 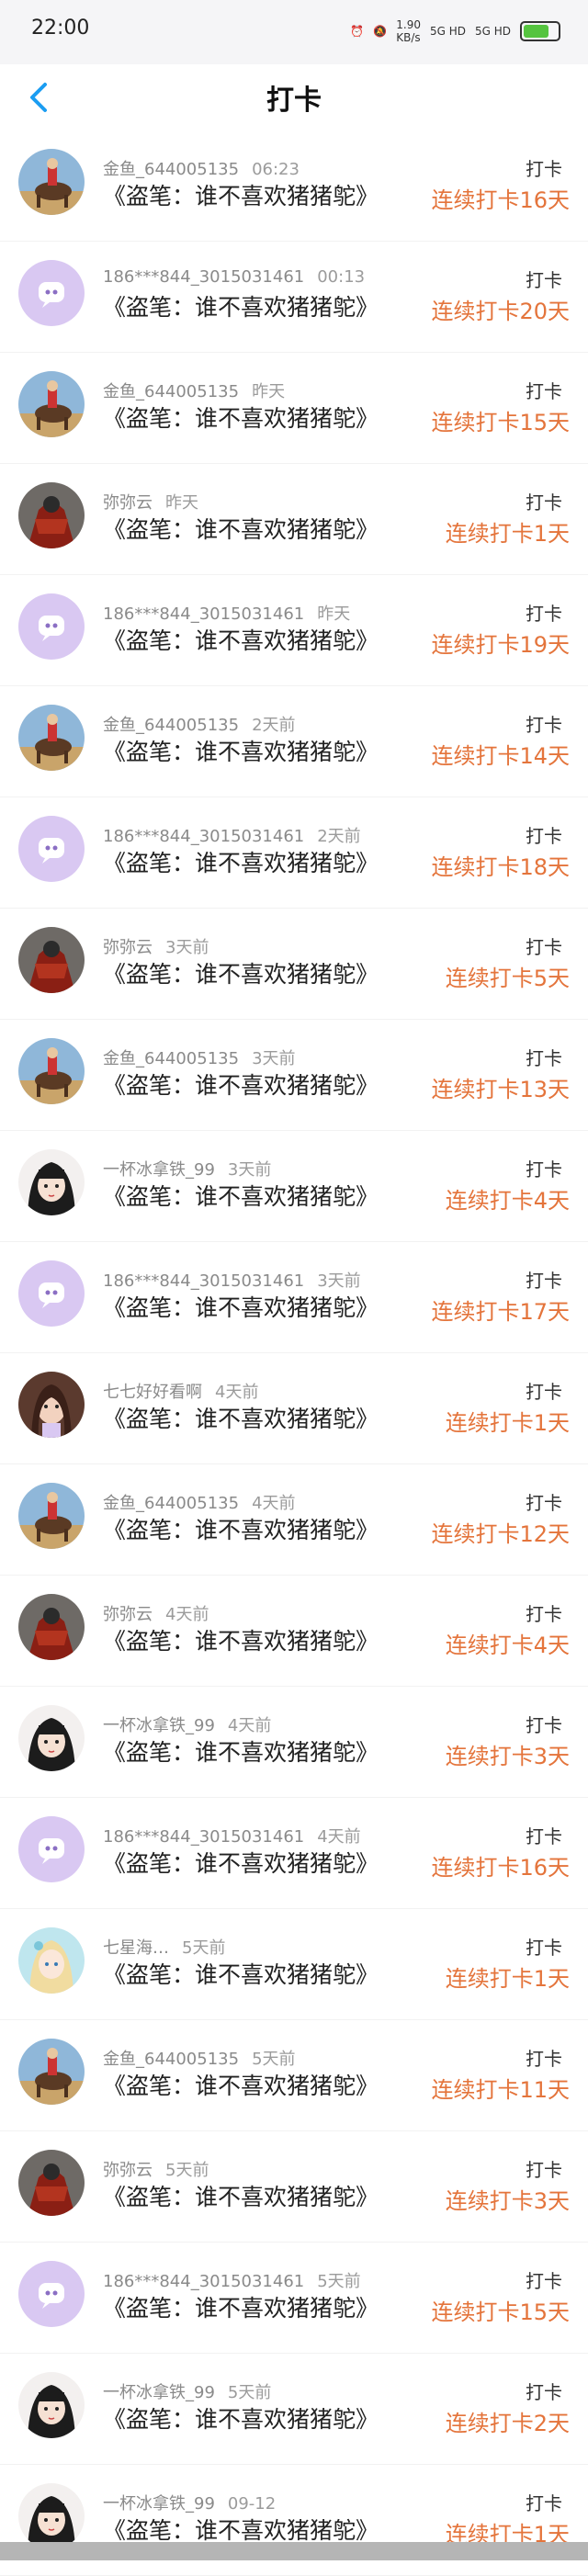 I want to click on checkin-row: 金鱼_644005135 昨天 《盗笔：谁不喜欢猪猪鸵》 打卡 连续打卡15天, so click(x=294, y=408).